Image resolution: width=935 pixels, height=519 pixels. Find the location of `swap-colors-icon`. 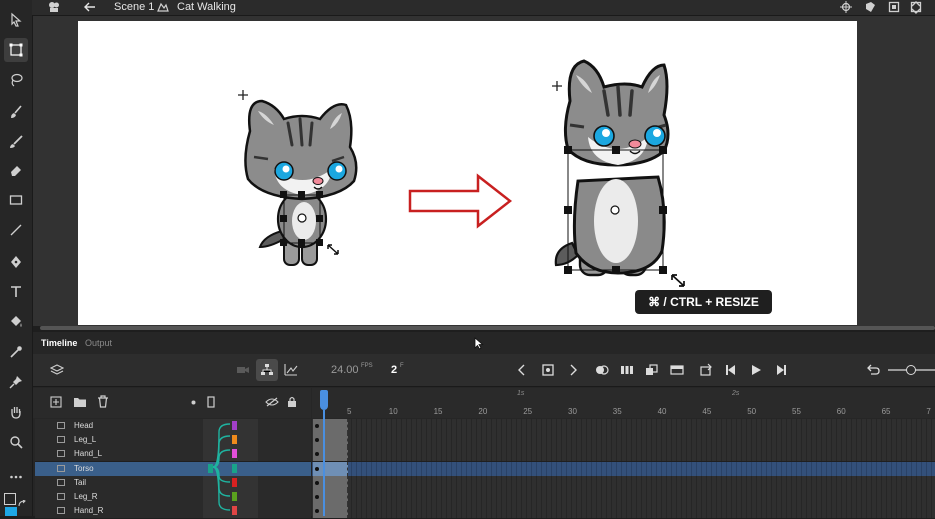

swap-colors-icon is located at coordinates (23, 501).